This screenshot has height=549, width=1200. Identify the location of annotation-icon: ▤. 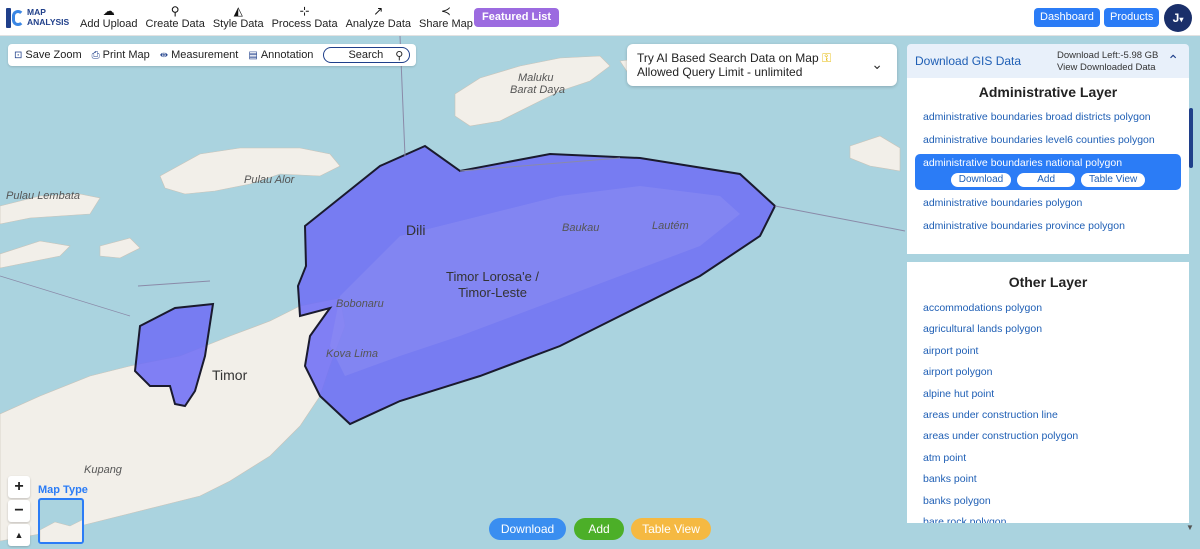
(253, 55).